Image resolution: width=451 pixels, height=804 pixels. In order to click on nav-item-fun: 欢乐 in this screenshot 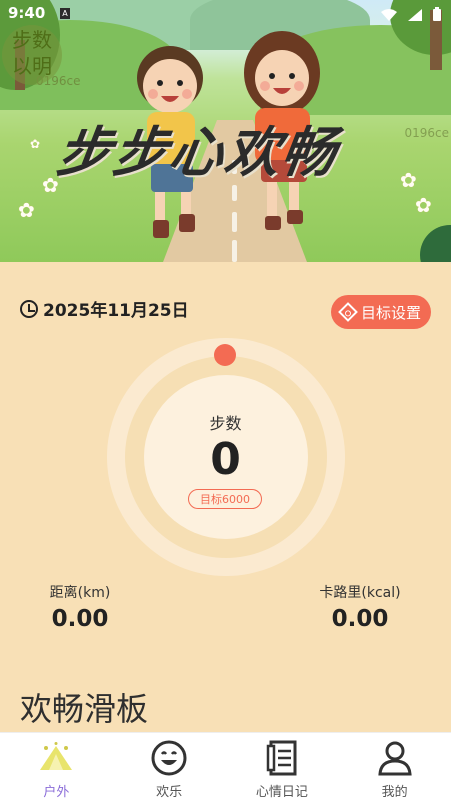, I will do `click(169, 768)`.